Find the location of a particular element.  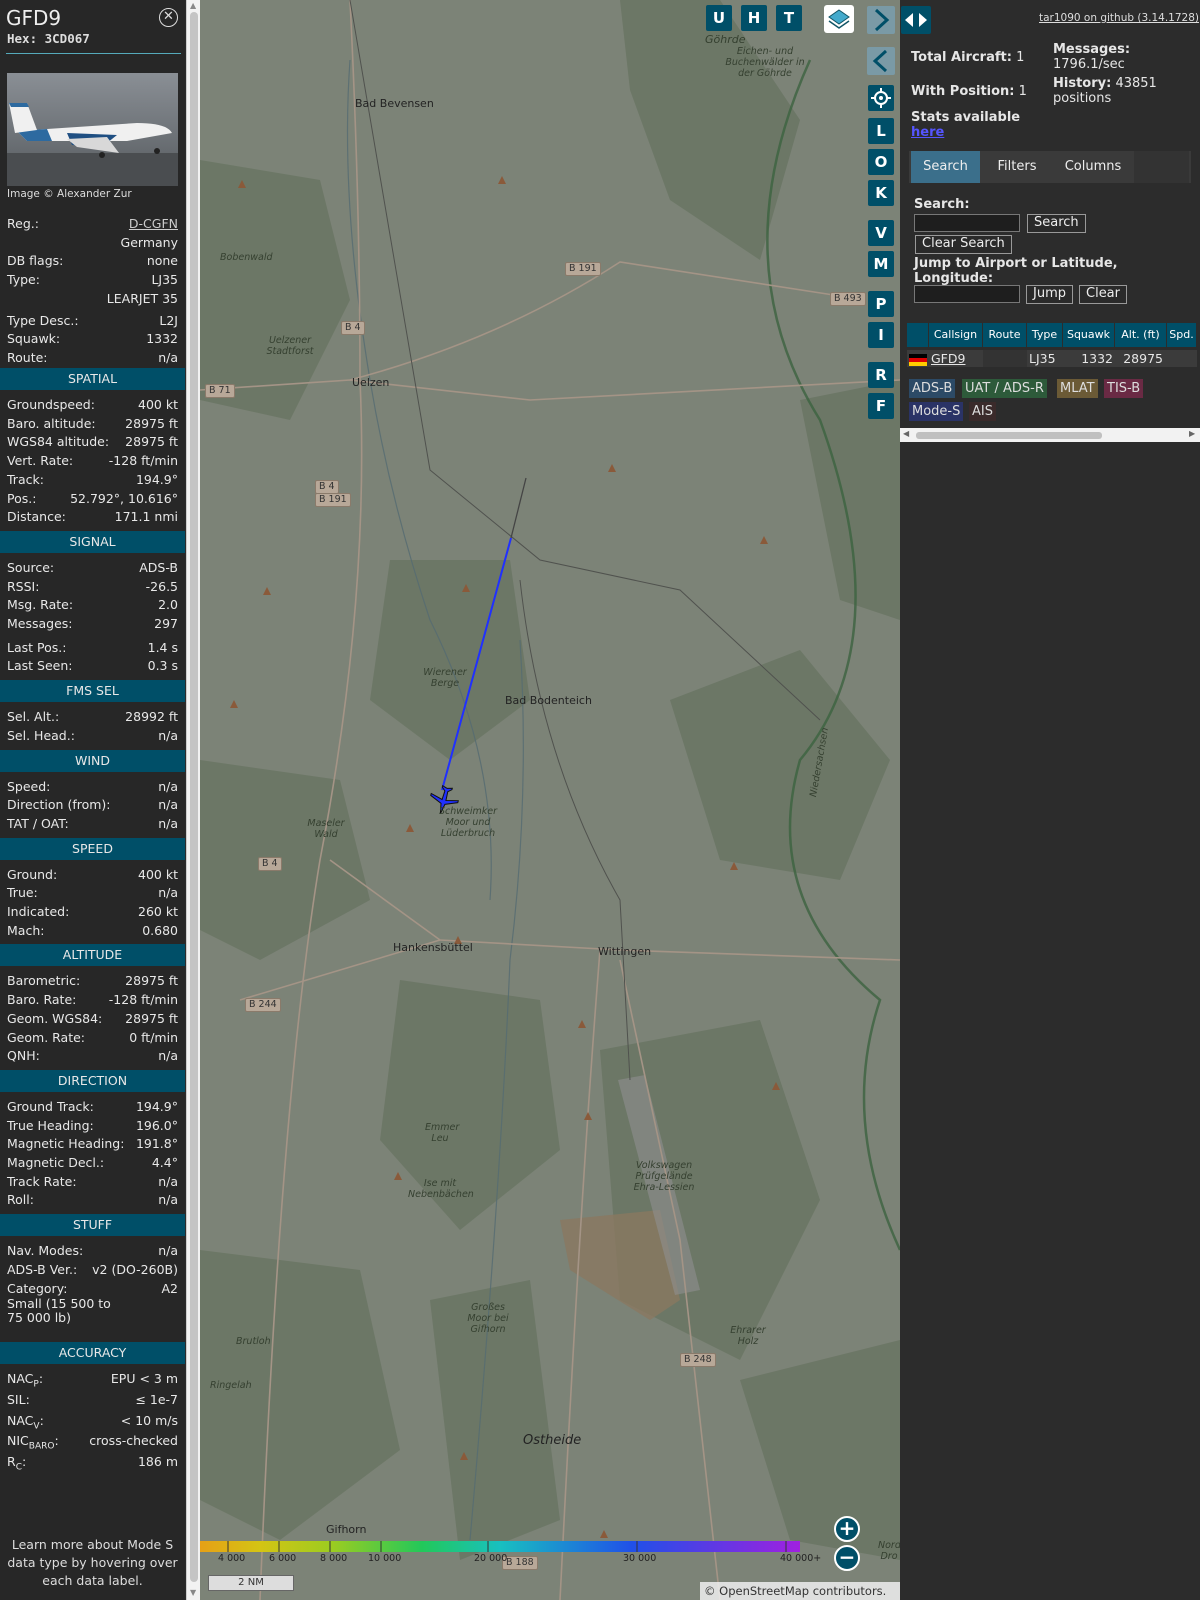

info-row-label: Last Seen: is located at coordinates (39, 665).